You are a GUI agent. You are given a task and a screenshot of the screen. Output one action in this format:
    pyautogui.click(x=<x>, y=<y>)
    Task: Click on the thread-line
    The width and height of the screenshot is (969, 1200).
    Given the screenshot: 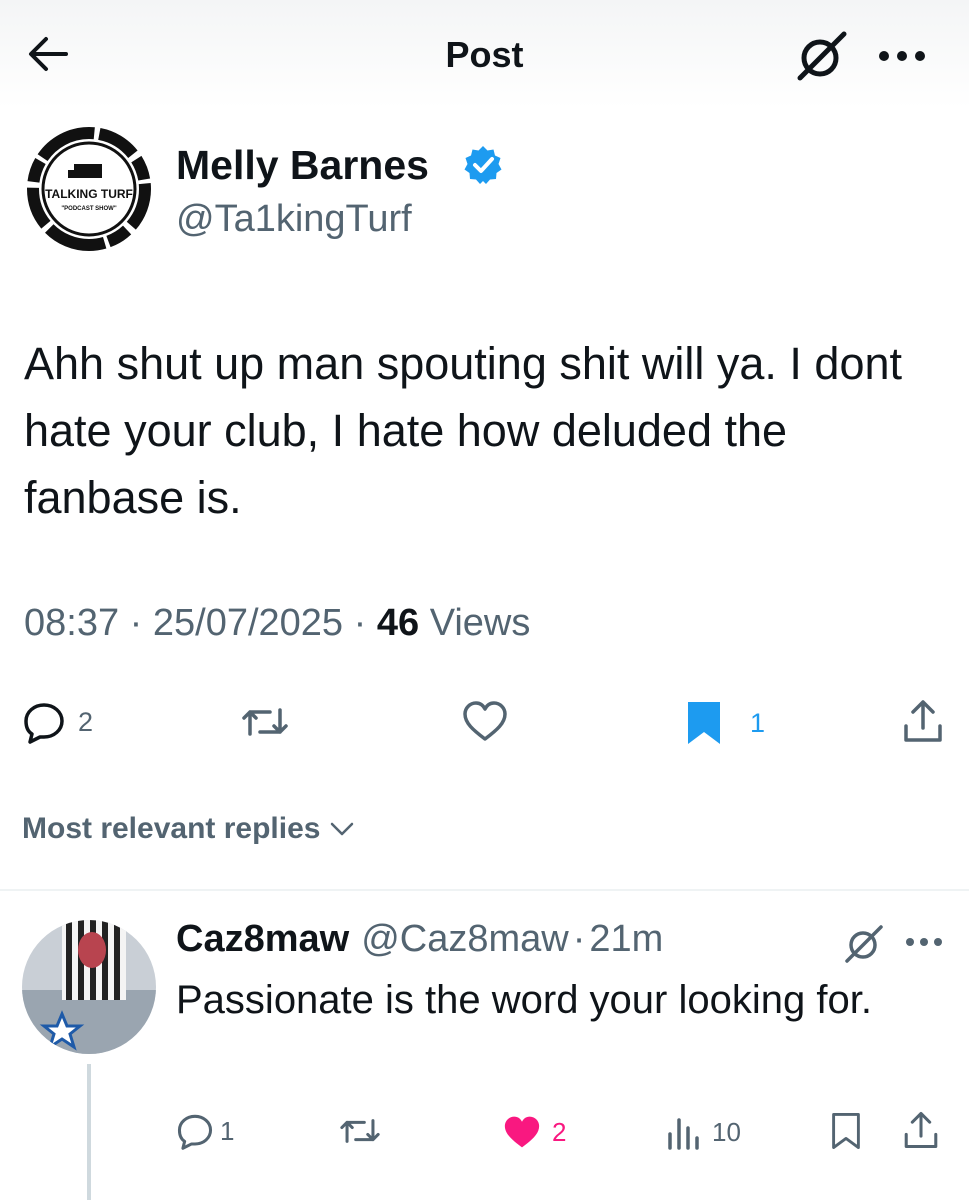 What is the action you would take?
    pyautogui.click(x=89, y=1132)
    